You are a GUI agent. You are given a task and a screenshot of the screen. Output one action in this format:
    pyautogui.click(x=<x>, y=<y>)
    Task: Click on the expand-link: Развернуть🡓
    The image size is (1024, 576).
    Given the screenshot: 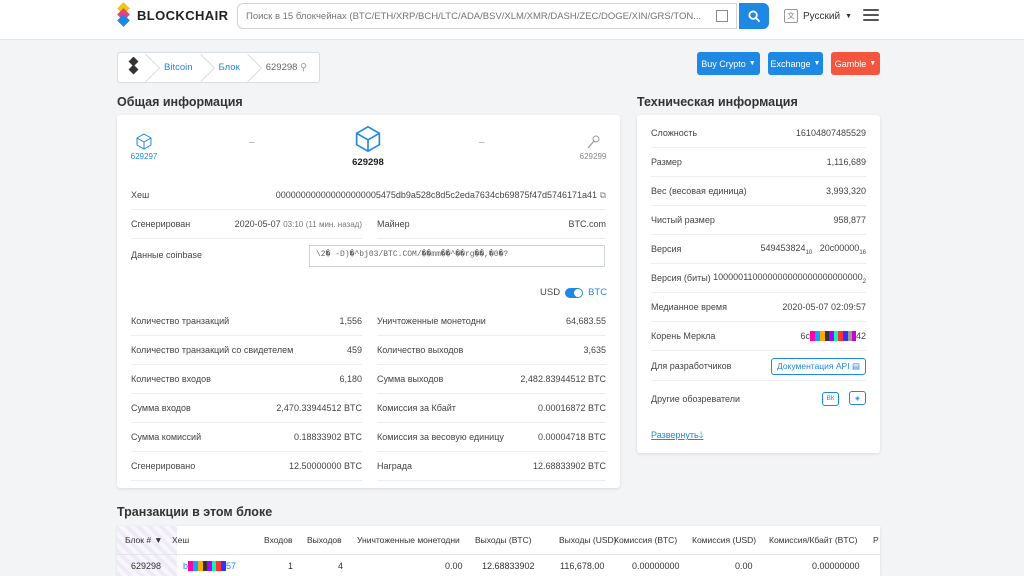 What is the action you would take?
    pyautogui.click(x=677, y=436)
    